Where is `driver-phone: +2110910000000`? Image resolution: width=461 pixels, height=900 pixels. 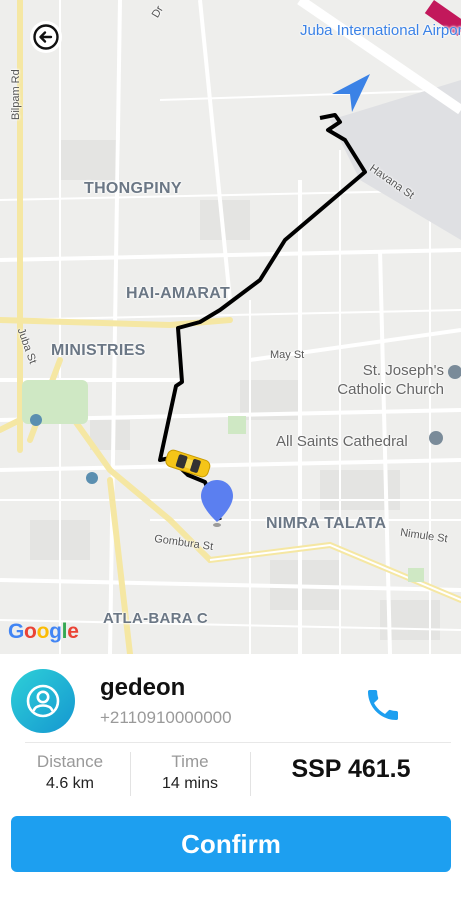
driver-phone: +2110910000000 is located at coordinates (166, 717).